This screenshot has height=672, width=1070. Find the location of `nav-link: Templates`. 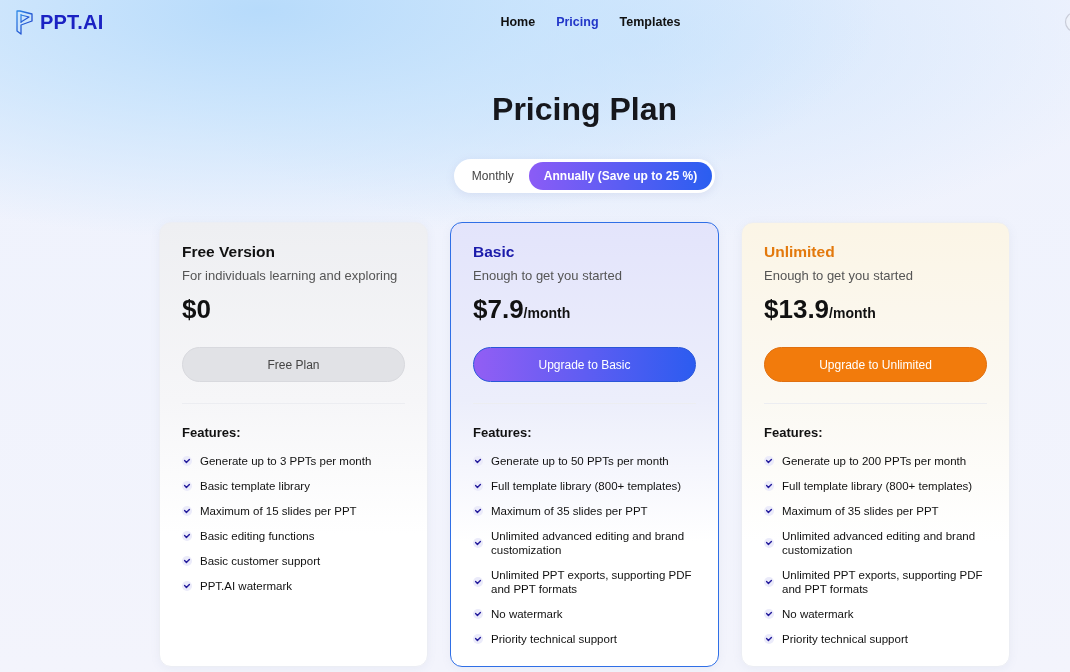

nav-link: Templates is located at coordinates (650, 22).